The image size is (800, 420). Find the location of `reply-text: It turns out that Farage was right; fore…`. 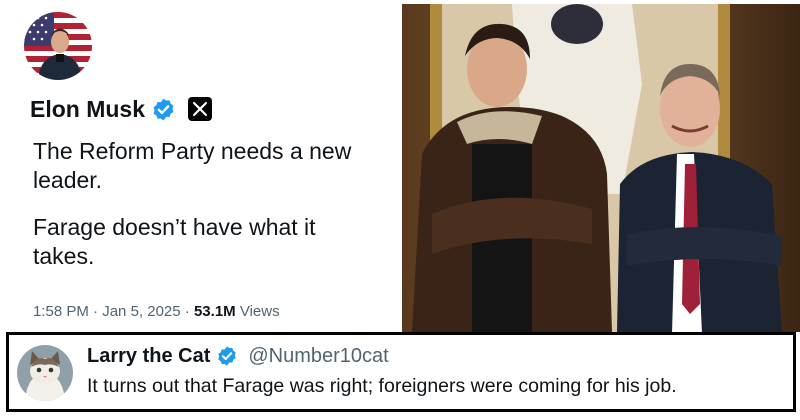

reply-text: It turns out that Farage was right; fore… is located at coordinates (382, 386).